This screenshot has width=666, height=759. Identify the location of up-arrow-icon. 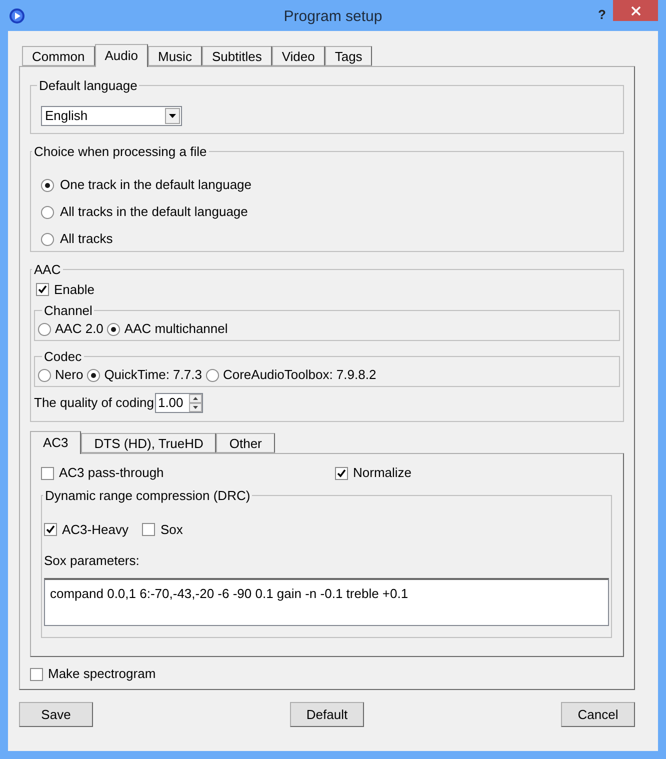
(195, 398).